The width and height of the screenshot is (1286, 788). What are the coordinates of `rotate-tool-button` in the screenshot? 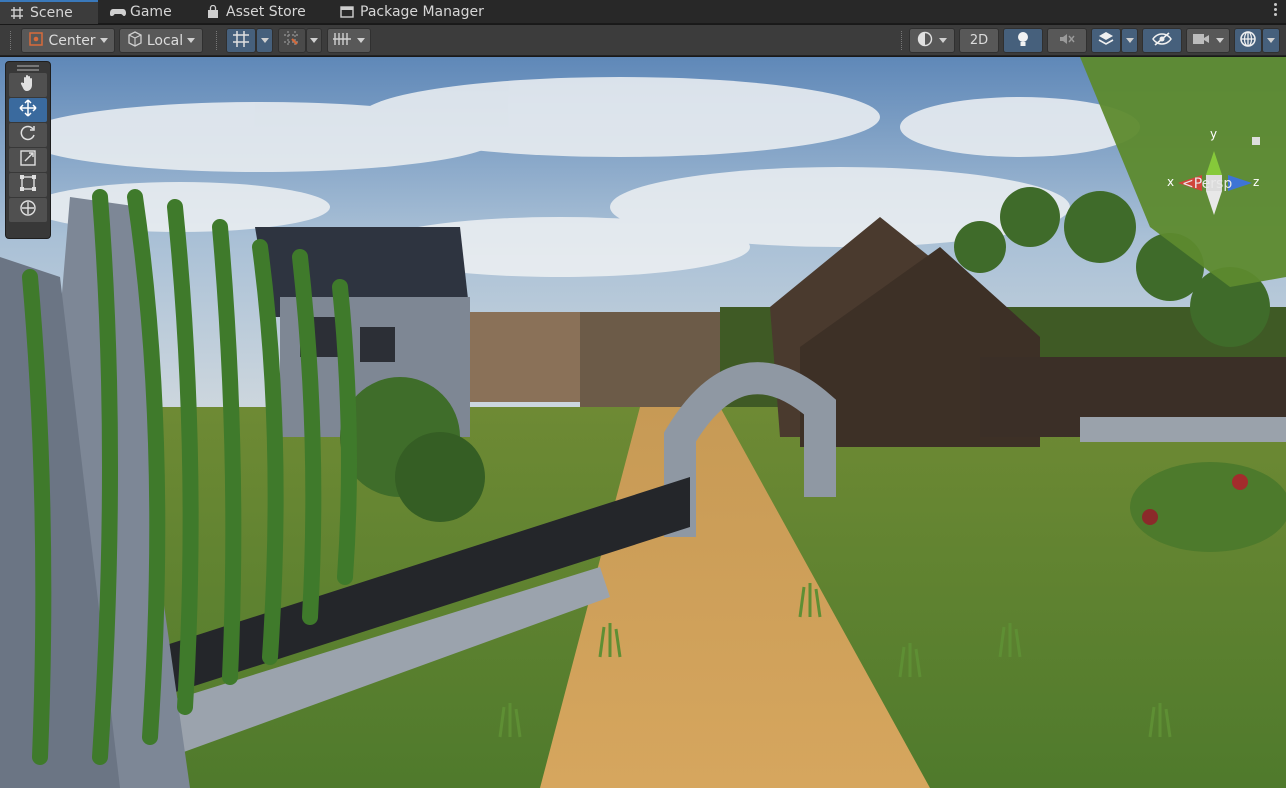 It's located at (28, 135).